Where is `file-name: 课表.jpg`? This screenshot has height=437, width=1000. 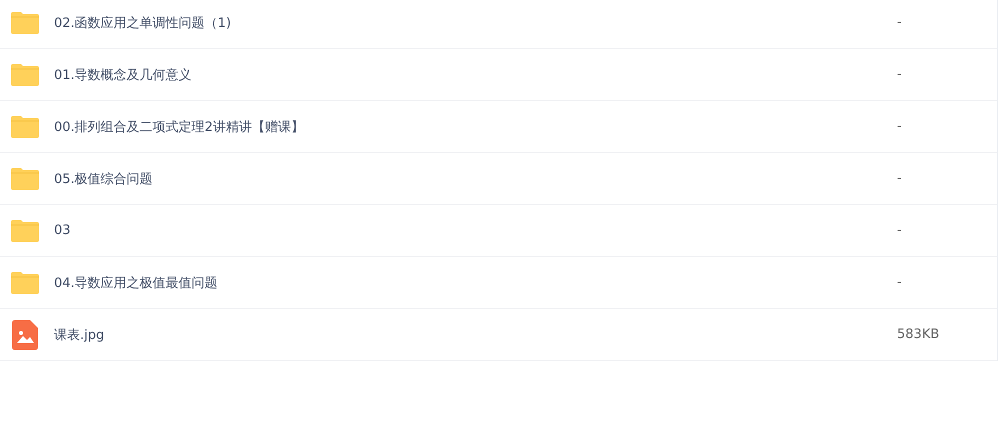
file-name: 课表.jpg is located at coordinates (475, 335).